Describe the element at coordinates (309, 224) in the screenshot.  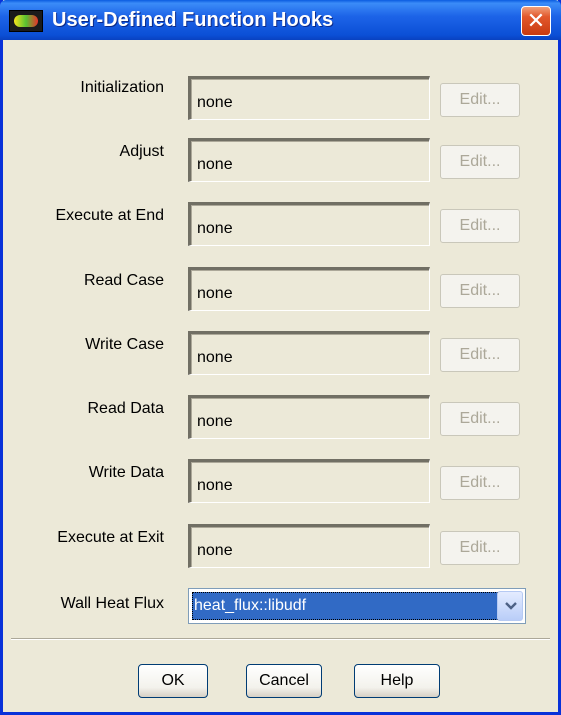
I see `execute-at-end-field: none` at that location.